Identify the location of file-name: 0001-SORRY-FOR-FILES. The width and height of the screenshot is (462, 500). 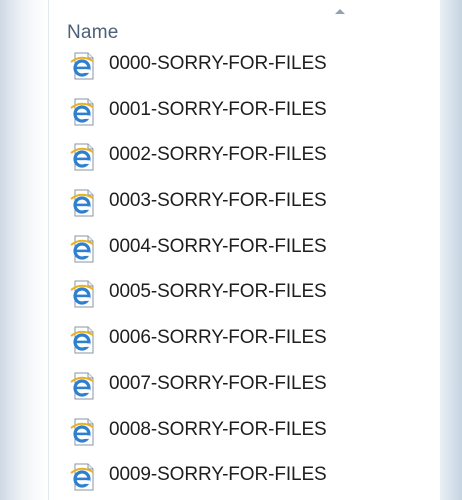
(218, 109).